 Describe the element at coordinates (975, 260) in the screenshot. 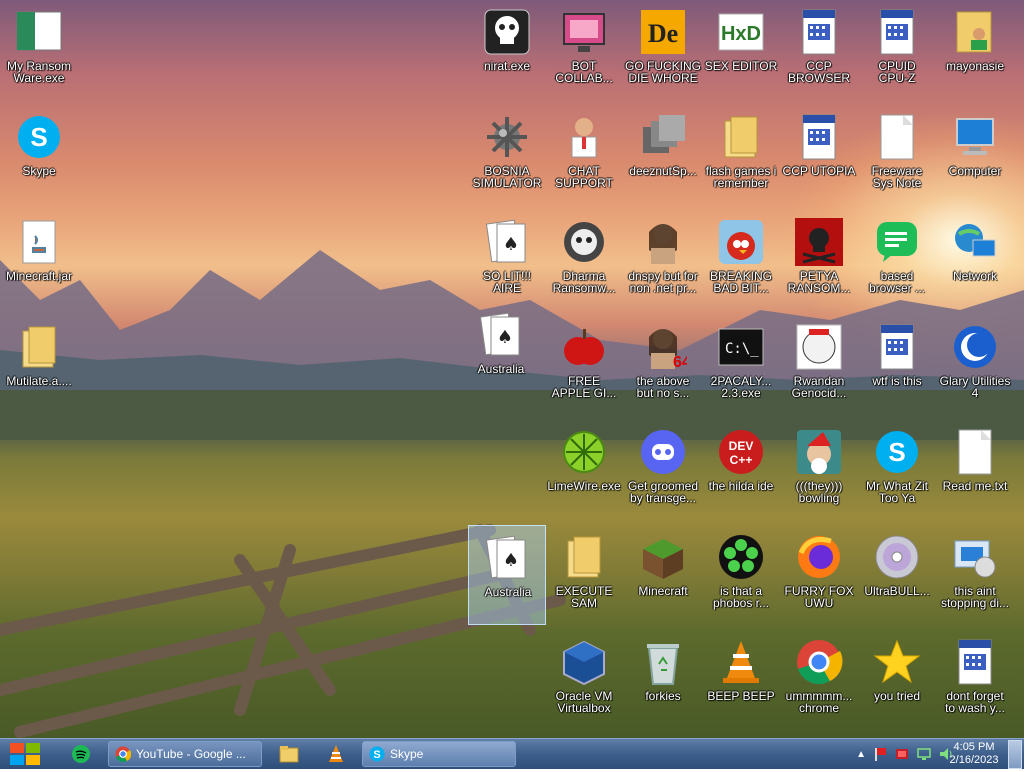

I see `desktop-icon: Network` at that location.